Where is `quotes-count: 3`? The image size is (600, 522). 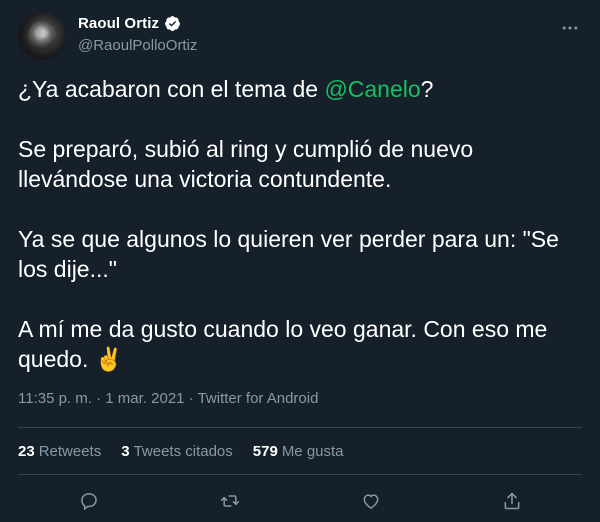
quotes-count: 3 is located at coordinates (125, 451).